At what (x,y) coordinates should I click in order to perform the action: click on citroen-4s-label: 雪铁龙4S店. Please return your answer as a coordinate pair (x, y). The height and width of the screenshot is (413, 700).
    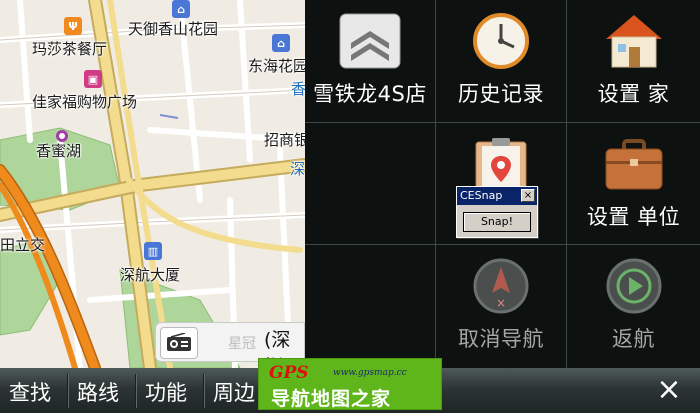
    Looking at the image, I should click on (370, 94).